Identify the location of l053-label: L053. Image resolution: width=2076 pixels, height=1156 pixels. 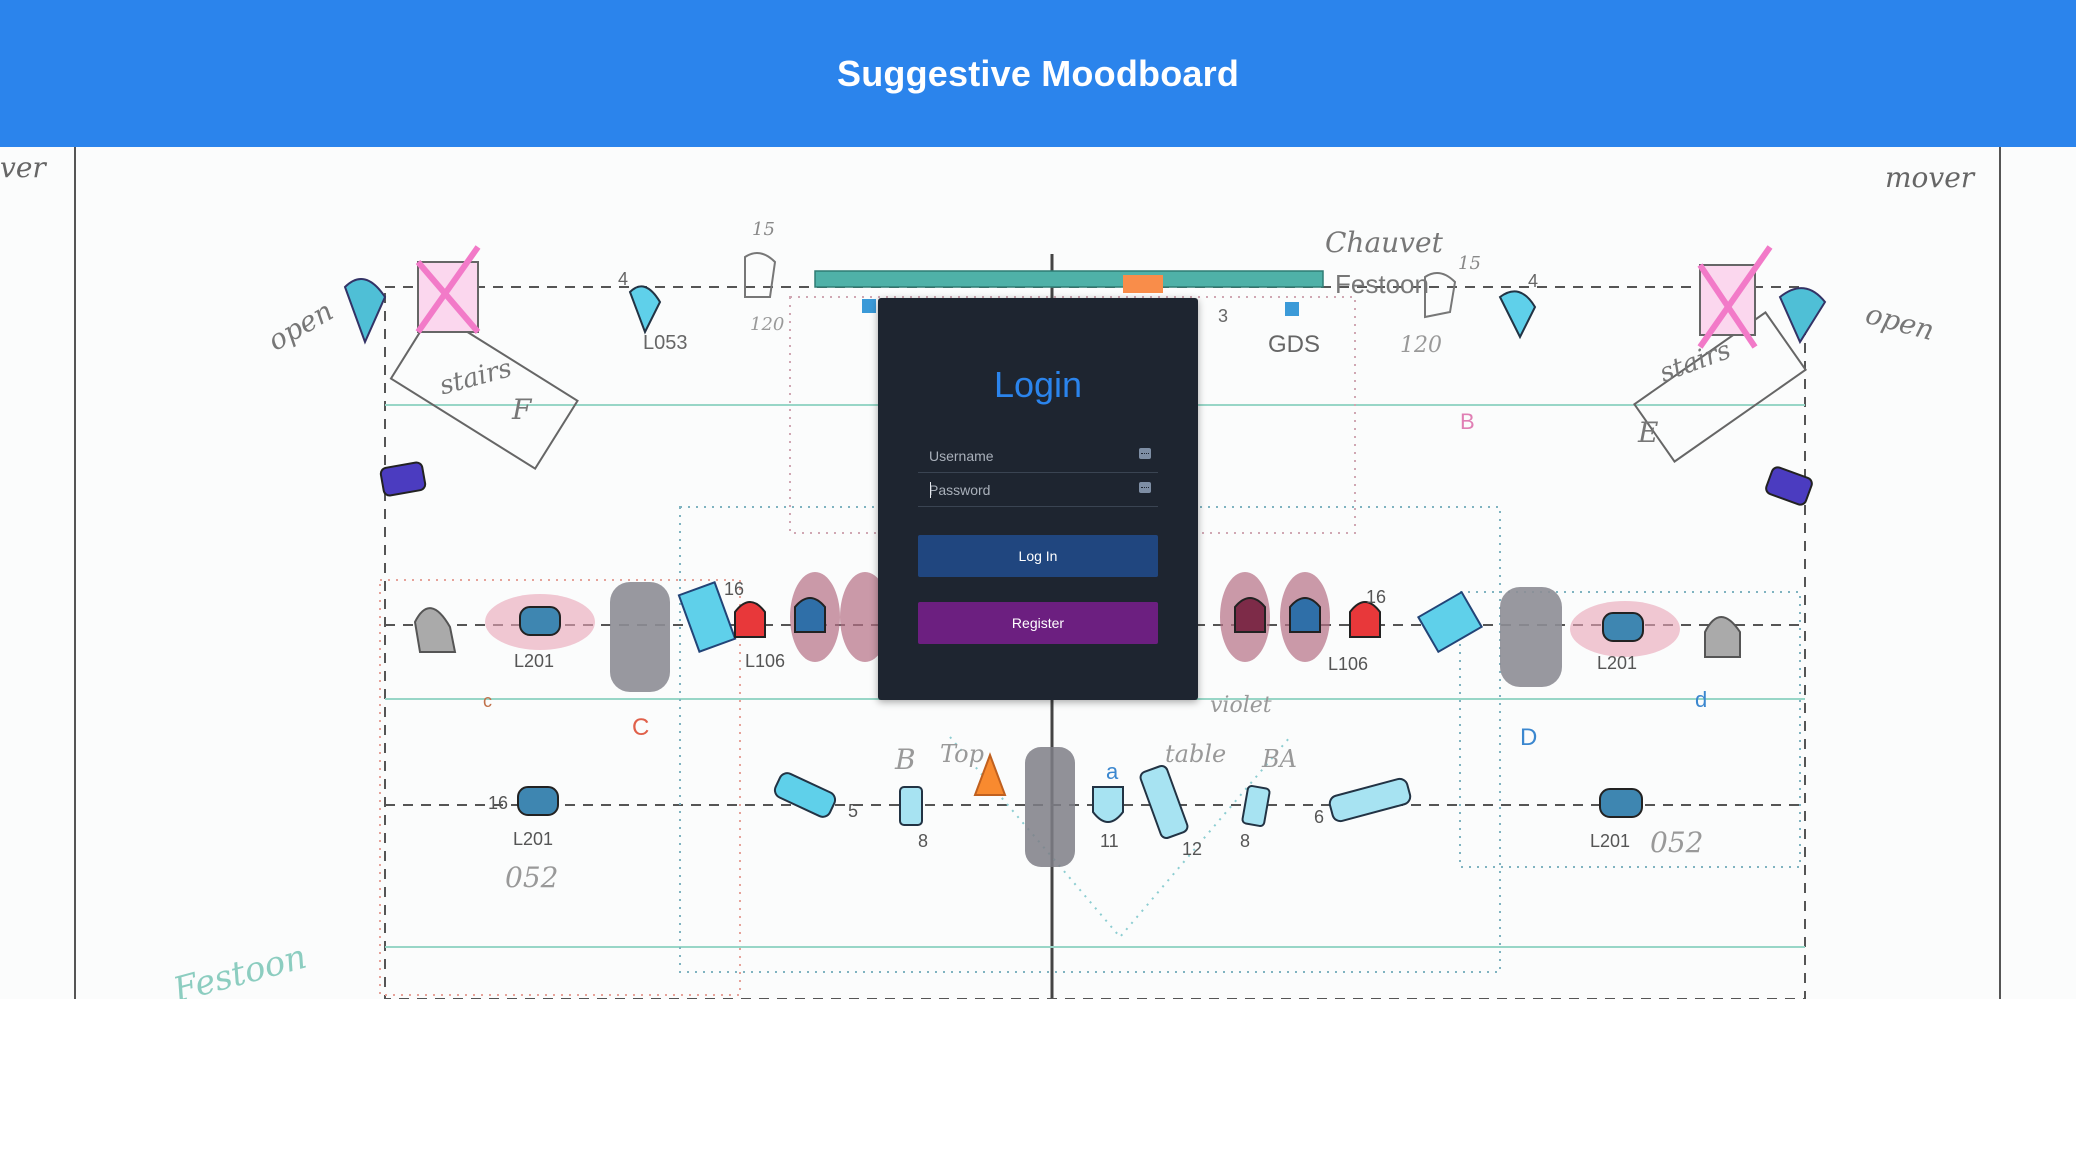
(665, 343).